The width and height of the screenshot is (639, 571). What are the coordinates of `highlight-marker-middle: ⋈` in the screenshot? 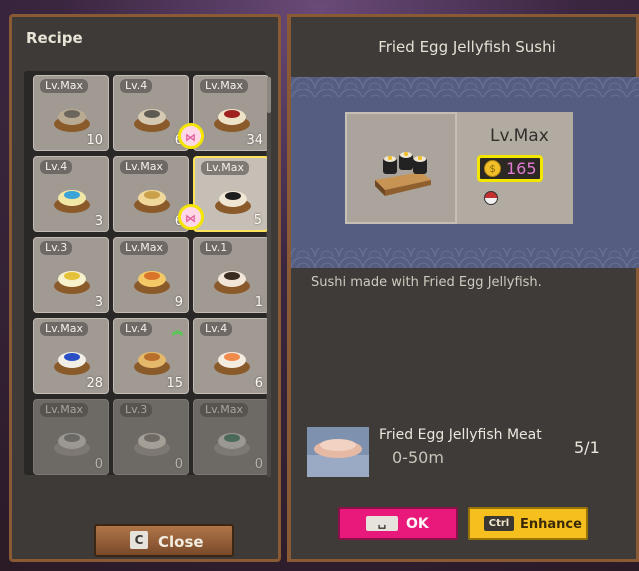 It's located at (191, 217).